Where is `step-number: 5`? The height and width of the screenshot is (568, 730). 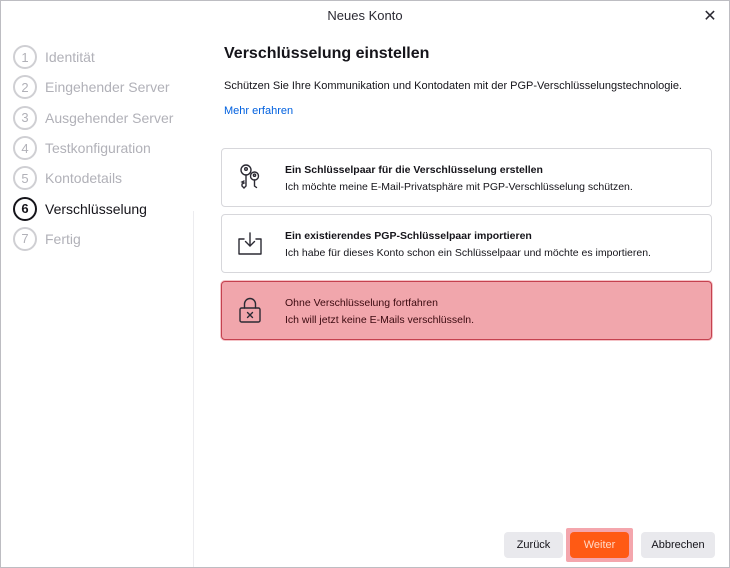
step-number: 5 is located at coordinates (25, 178).